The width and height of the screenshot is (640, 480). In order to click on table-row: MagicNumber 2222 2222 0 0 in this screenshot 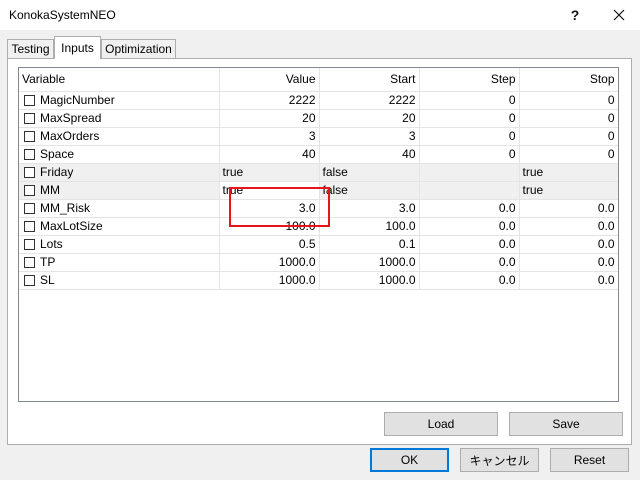, I will do `click(318, 100)`.